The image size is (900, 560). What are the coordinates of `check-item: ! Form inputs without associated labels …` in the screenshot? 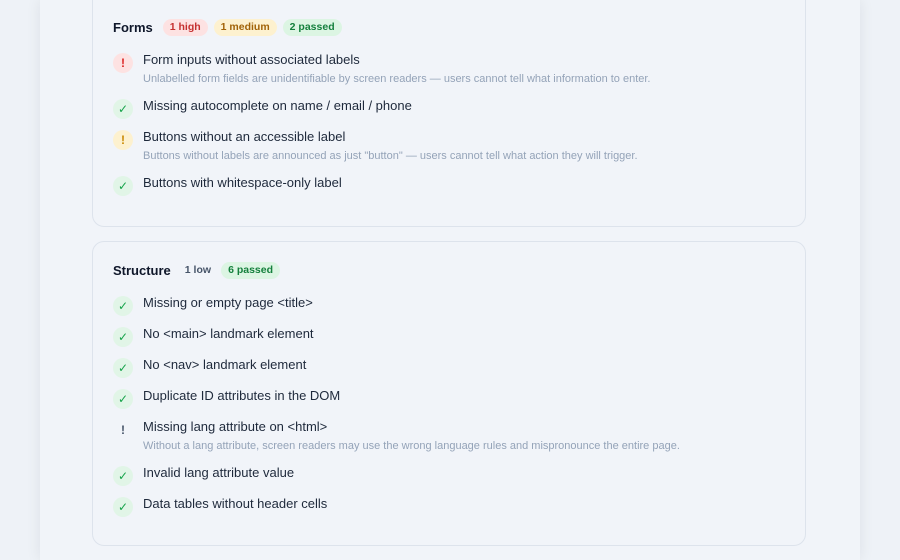 It's located at (449, 74).